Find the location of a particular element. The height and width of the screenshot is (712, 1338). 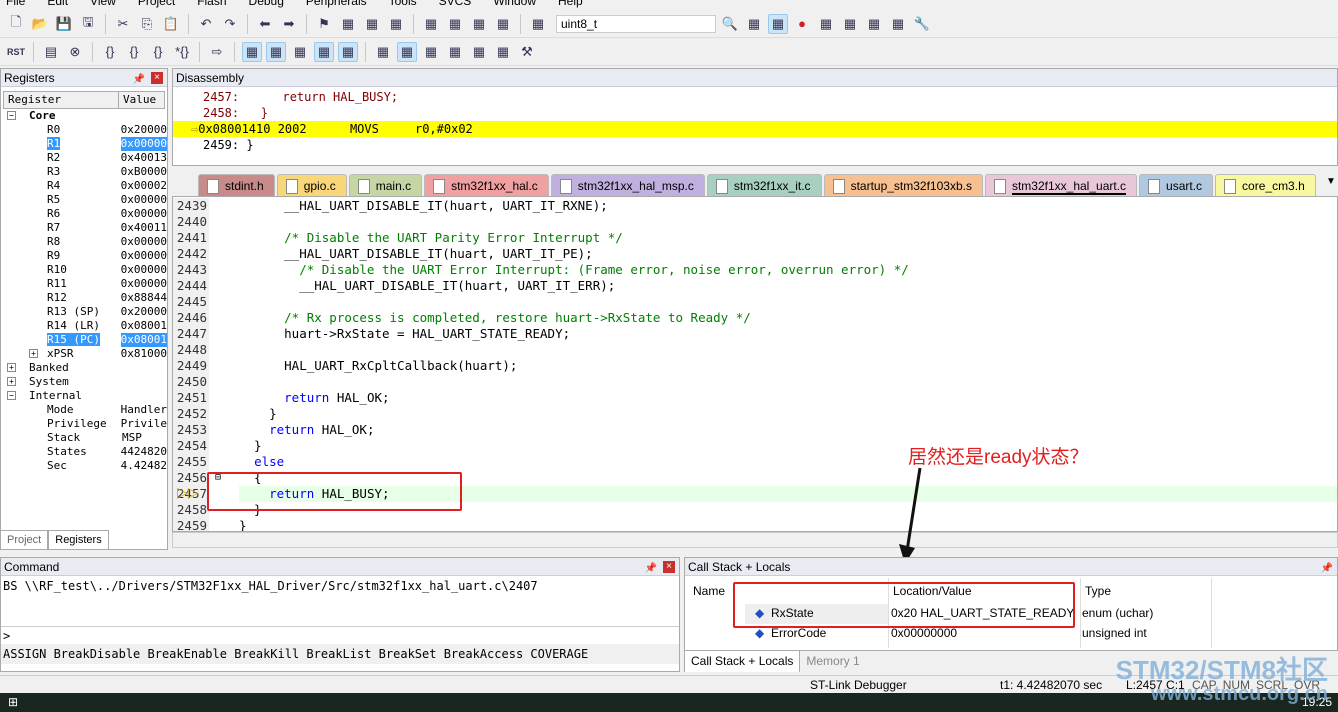

tab-call-stack-locals: Call Stack + Locals is located at coordinates (743, 661).